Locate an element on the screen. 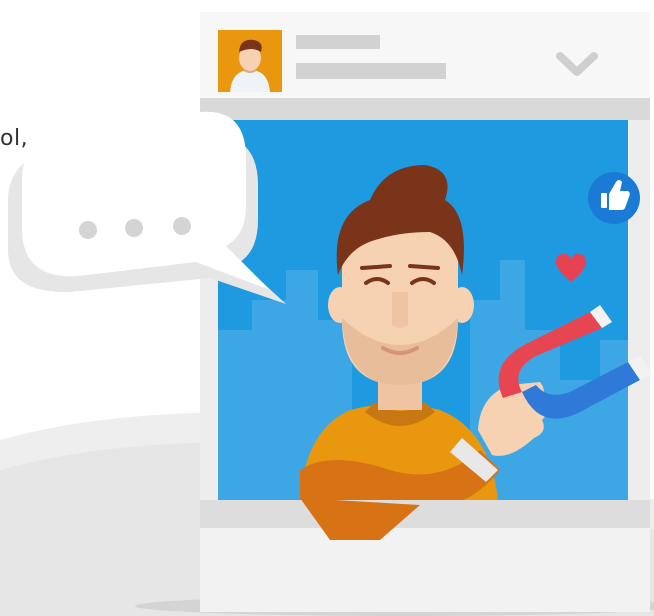 Image resolution: width=654 pixels, height=616 pixels. thumbs-up-icon is located at coordinates (614, 198).